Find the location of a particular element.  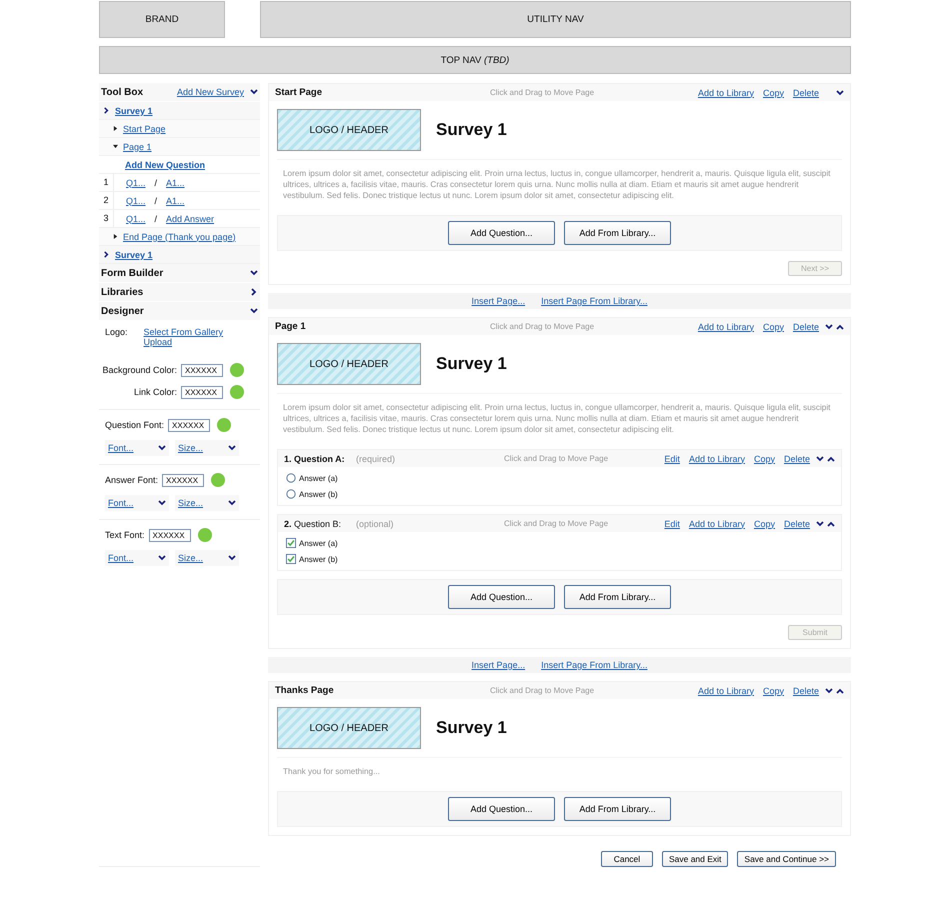

footer-button: Cancel is located at coordinates (626, 859).